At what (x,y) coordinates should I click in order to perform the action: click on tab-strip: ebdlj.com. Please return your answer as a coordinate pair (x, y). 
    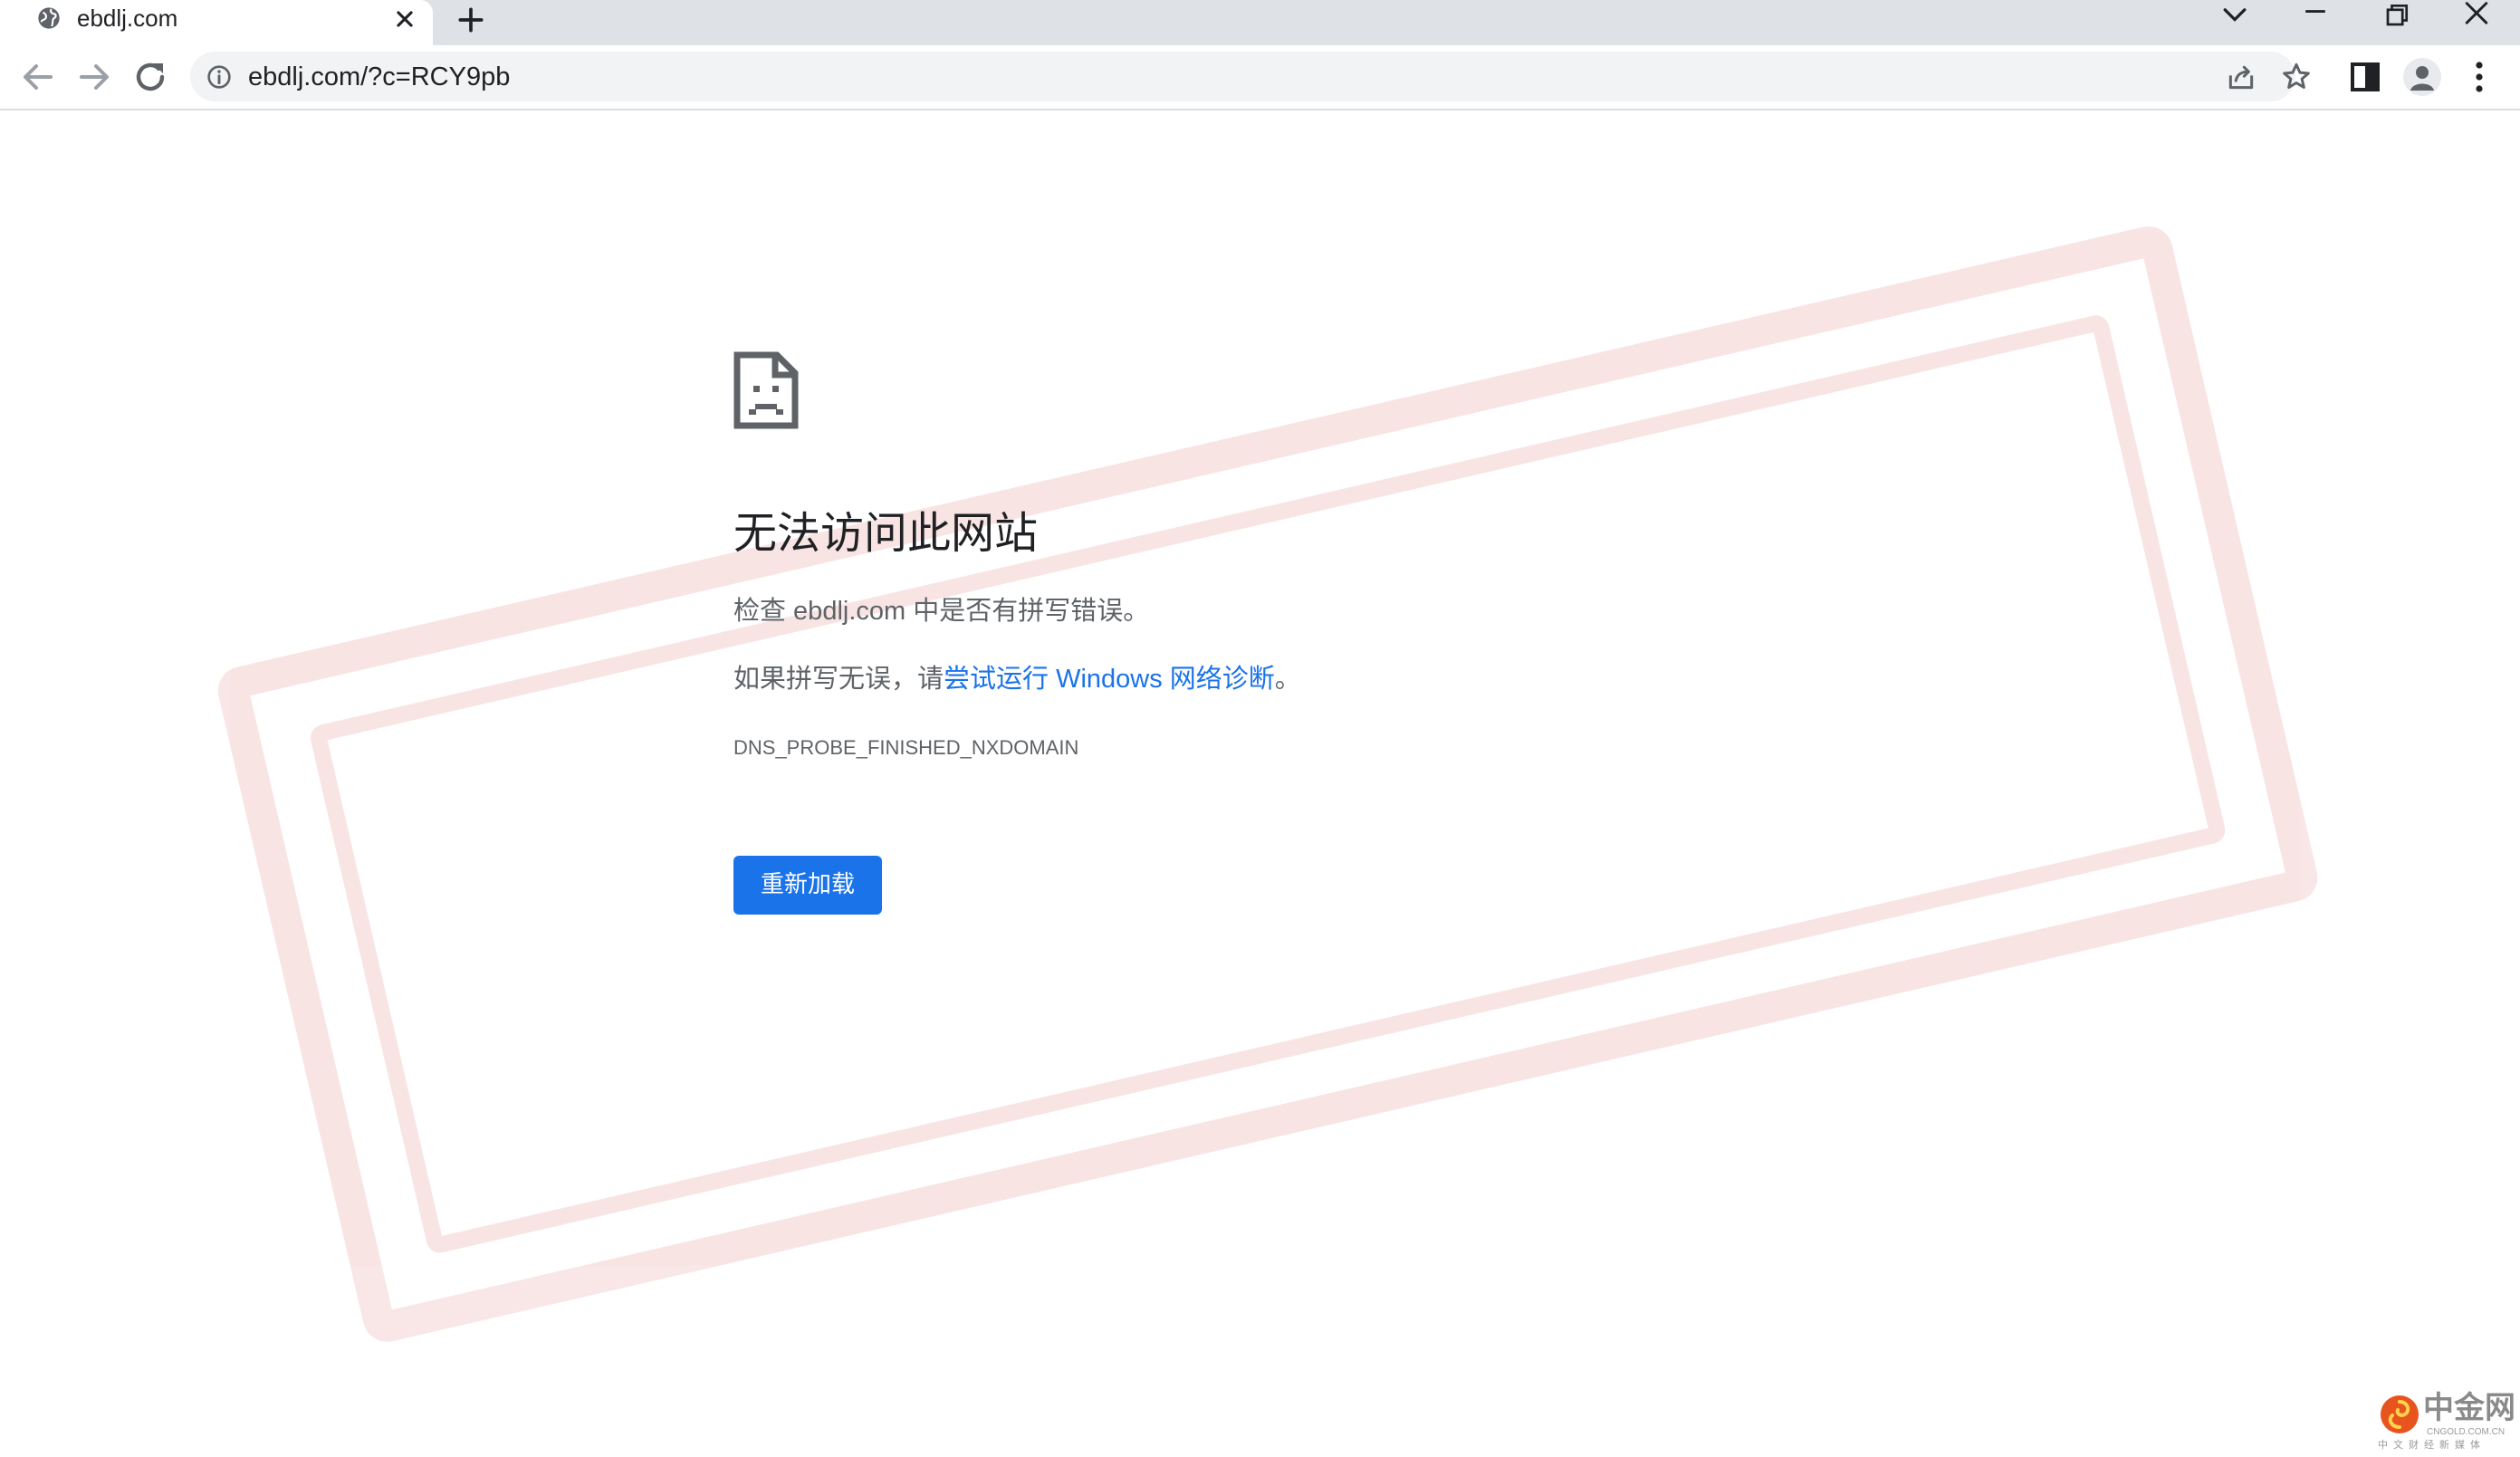
    Looking at the image, I should click on (1260, 22).